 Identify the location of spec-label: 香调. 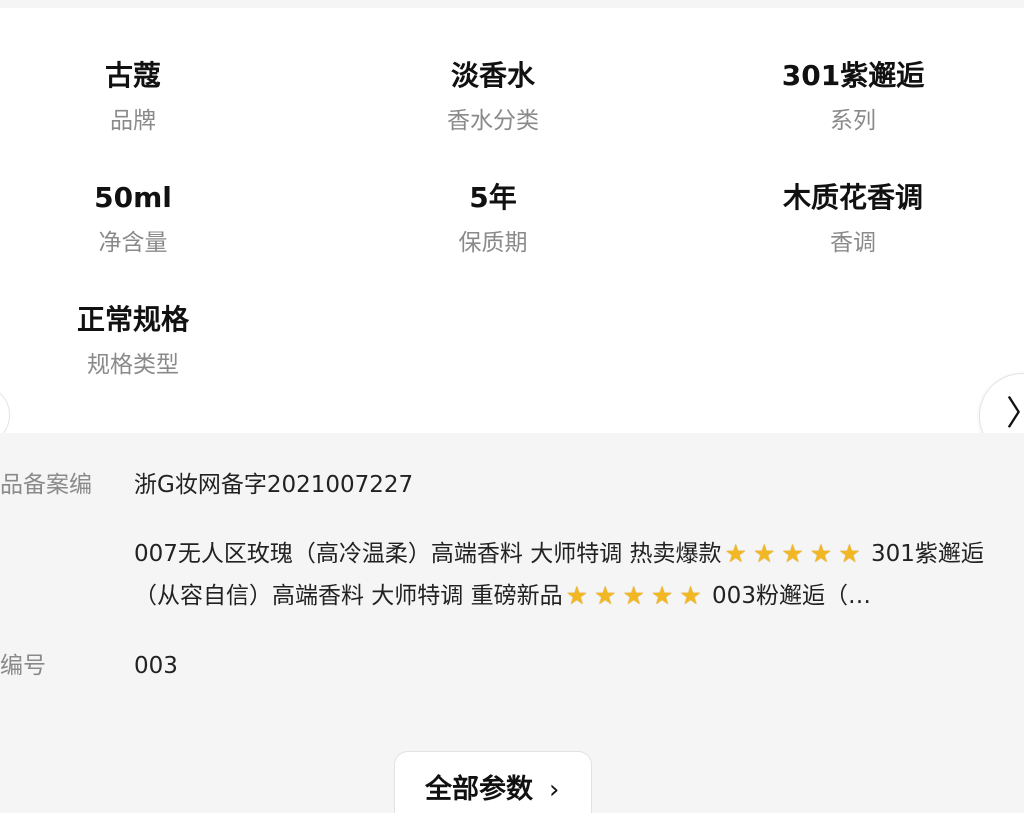
(853, 243).